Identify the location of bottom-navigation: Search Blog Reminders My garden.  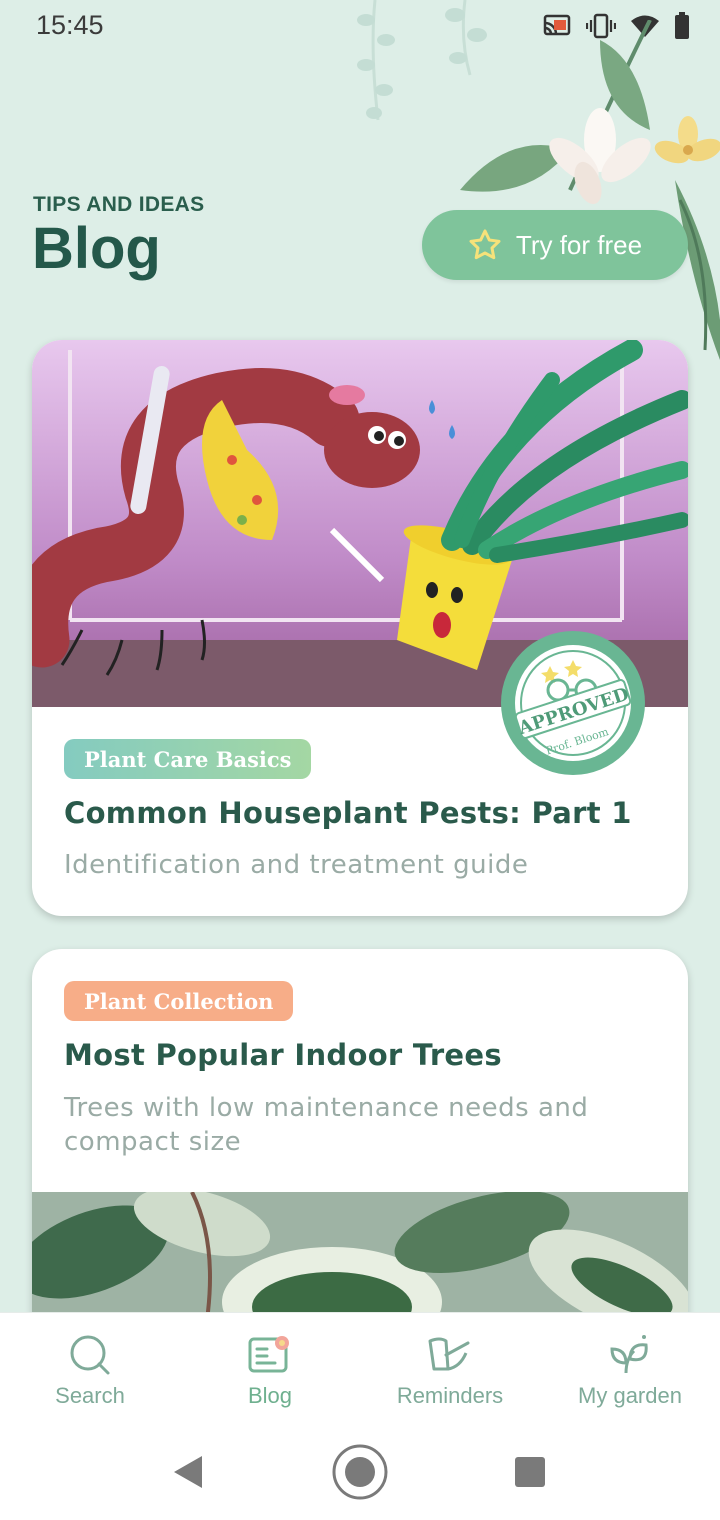
(360, 1368).